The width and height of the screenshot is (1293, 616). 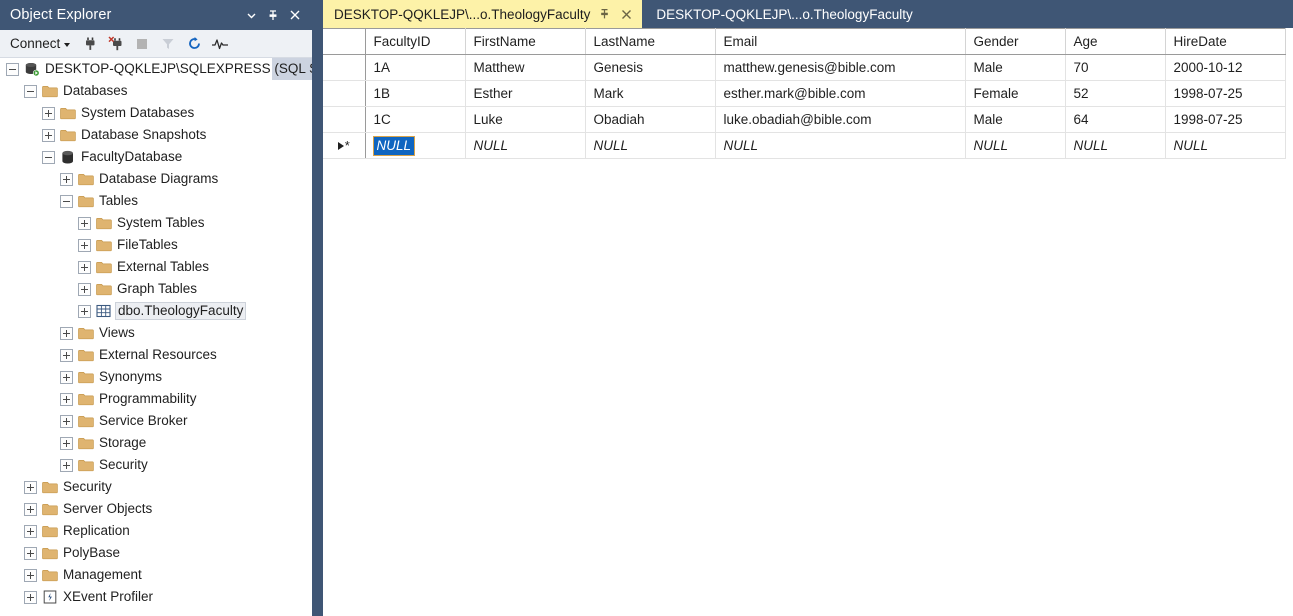 I want to click on table-row: * NULL NULL NULL NULL NULL NULL NULL, so click(x=804, y=145).